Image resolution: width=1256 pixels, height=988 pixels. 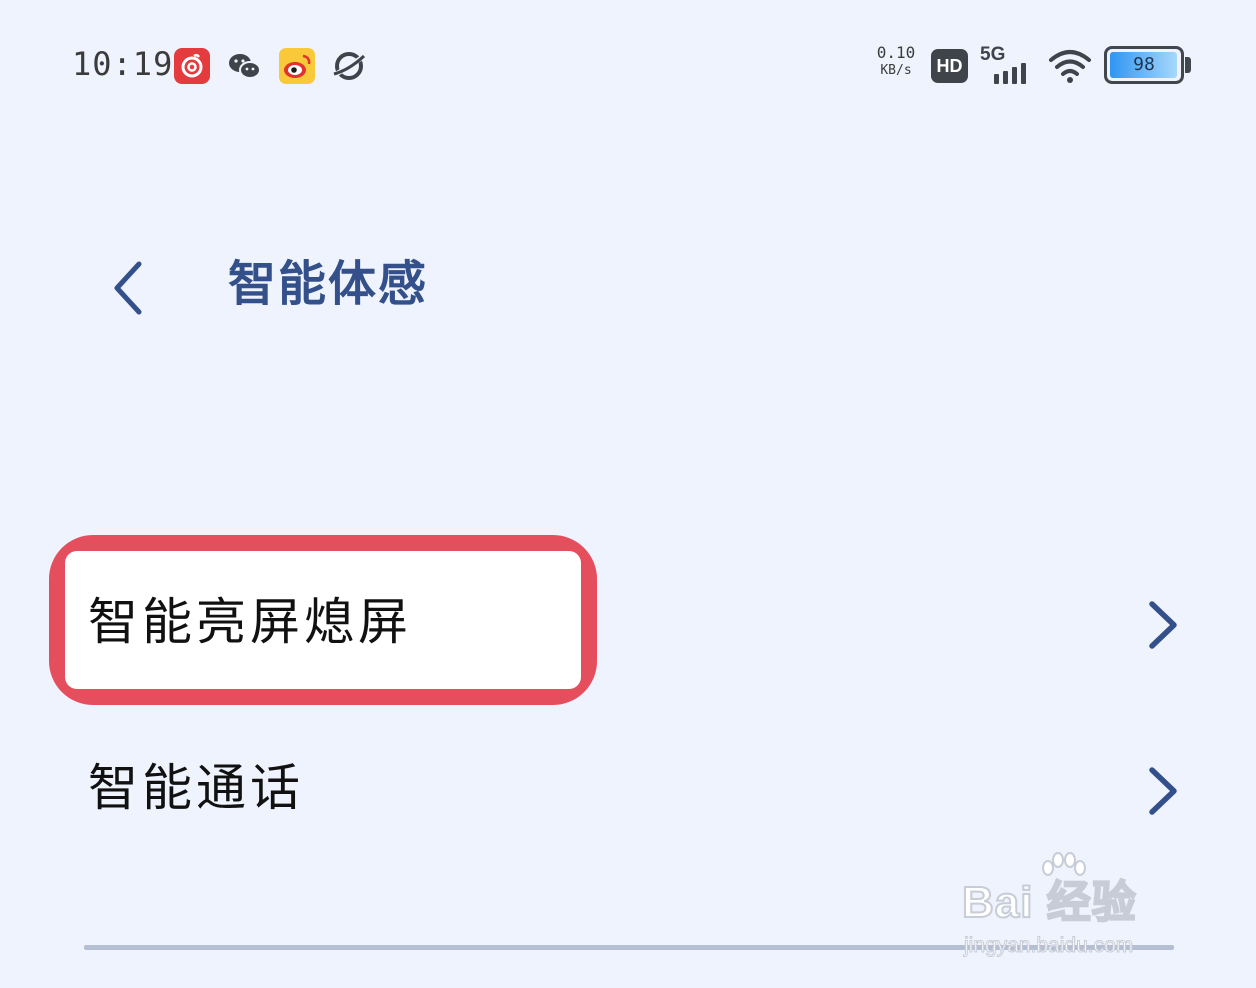 I want to click on status-time: 10:19, so click(x=123, y=64).